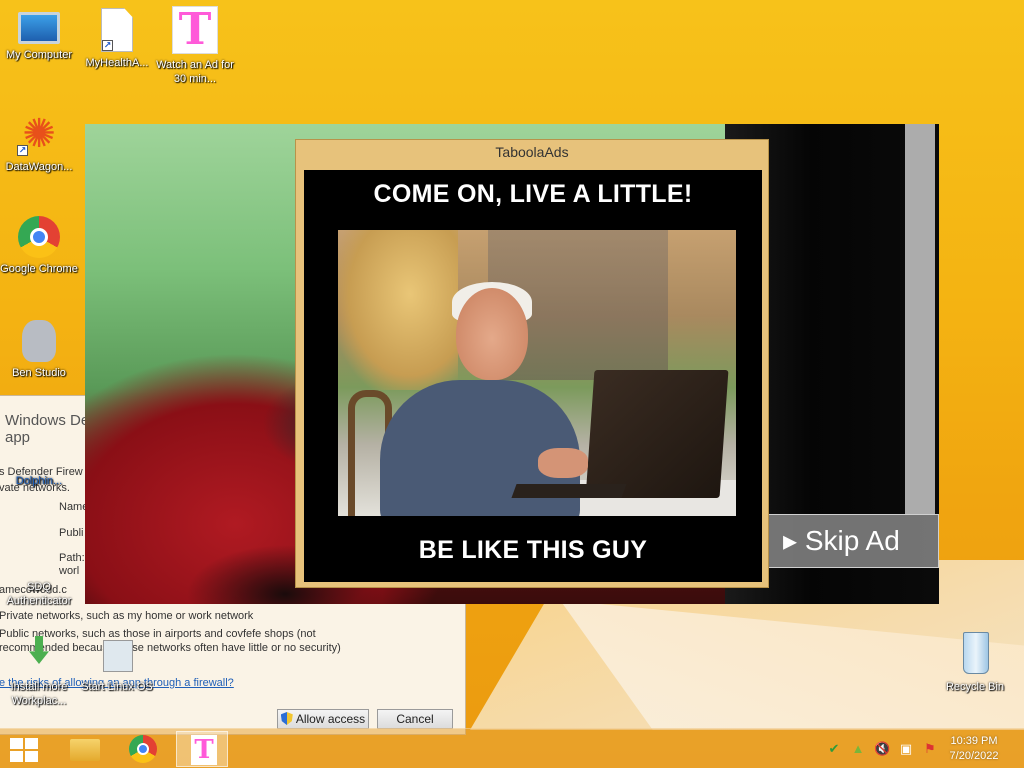 Image resolution: width=1024 pixels, height=768 pixels. I want to click on recycle-bin-icon, so click(975, 653).